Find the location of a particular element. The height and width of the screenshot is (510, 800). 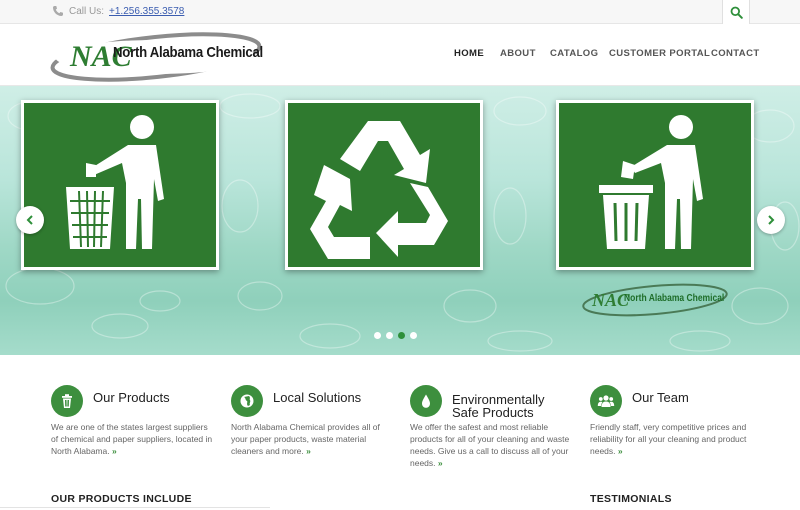

slider-pagination is located at coordinates (395, 335).